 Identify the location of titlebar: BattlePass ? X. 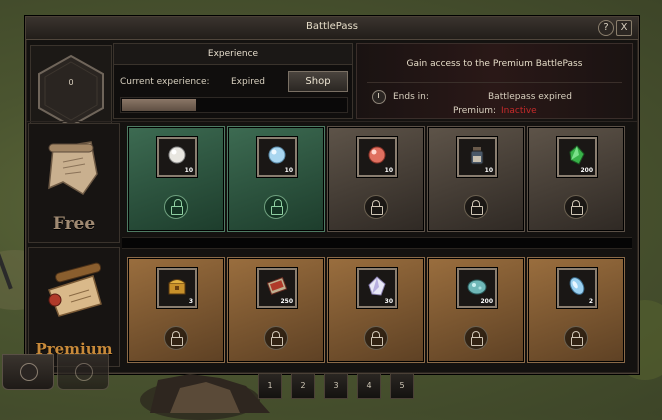
(332, 28).